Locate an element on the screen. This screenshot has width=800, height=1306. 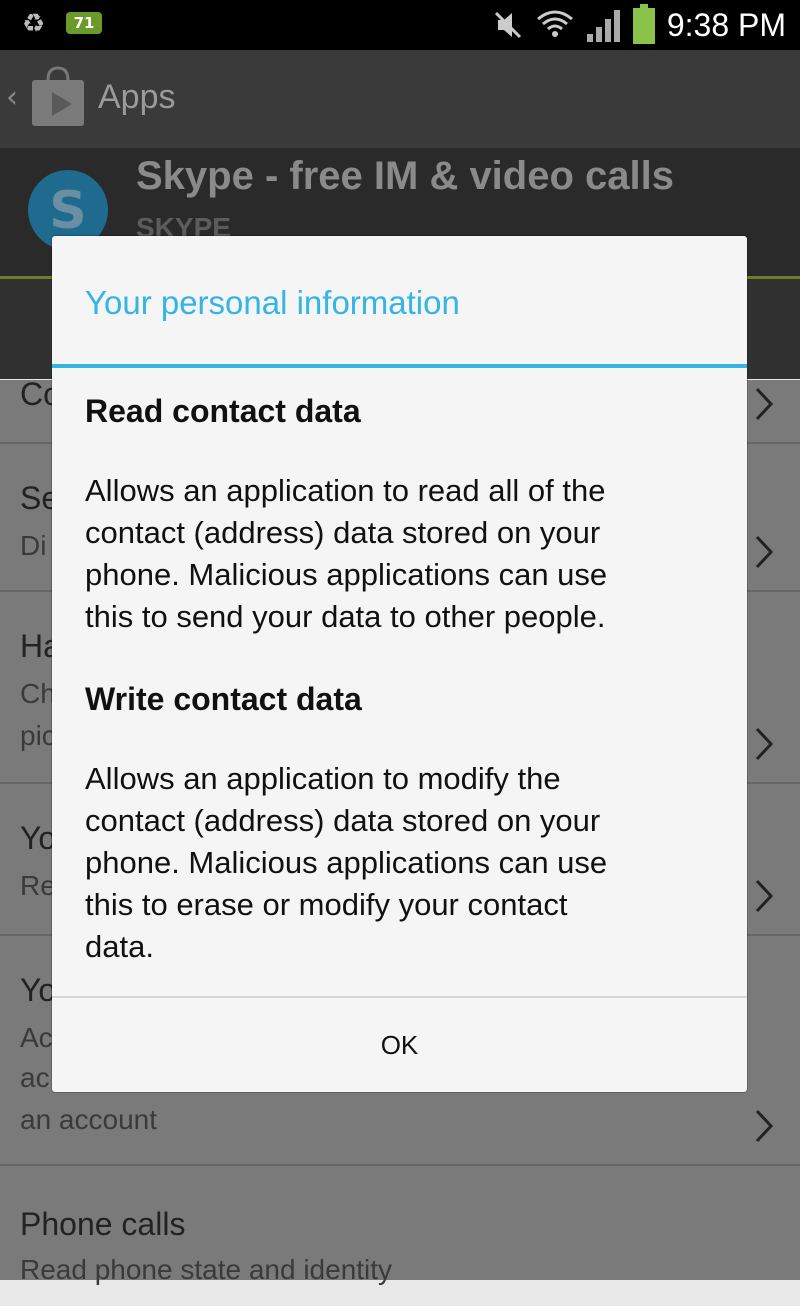
signal-icon is located at coordinates (603, 26).